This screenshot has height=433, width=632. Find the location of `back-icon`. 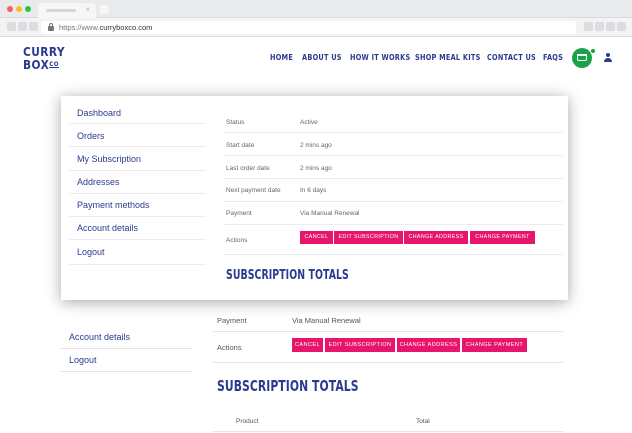

back-icon is located at coordinates (11, 26).